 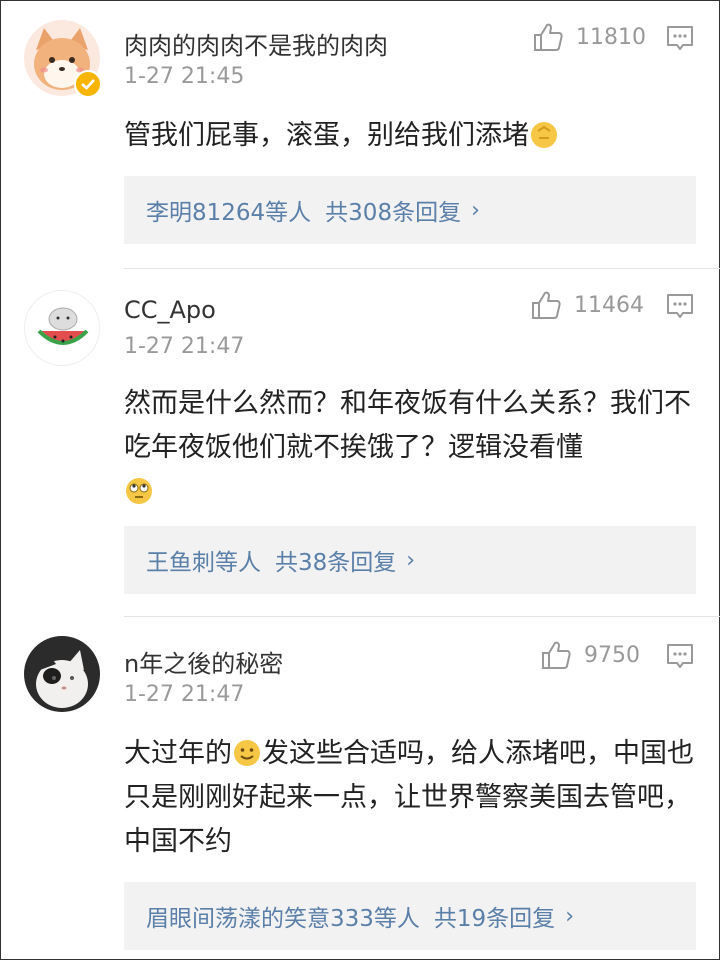 I want to click on reply-count: 共19条回复, so click(x=494, y=919).